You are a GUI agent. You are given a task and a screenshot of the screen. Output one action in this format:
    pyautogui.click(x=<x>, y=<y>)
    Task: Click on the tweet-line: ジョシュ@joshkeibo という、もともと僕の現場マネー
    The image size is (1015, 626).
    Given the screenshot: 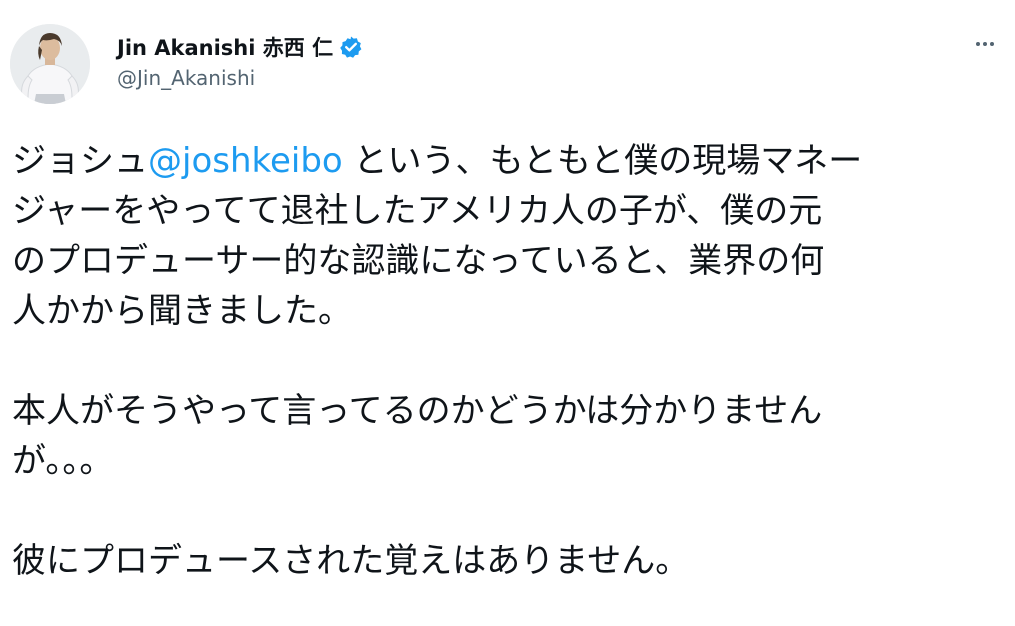 What is the action you would take?
    pyautogui.click(x=507, y=161)
    